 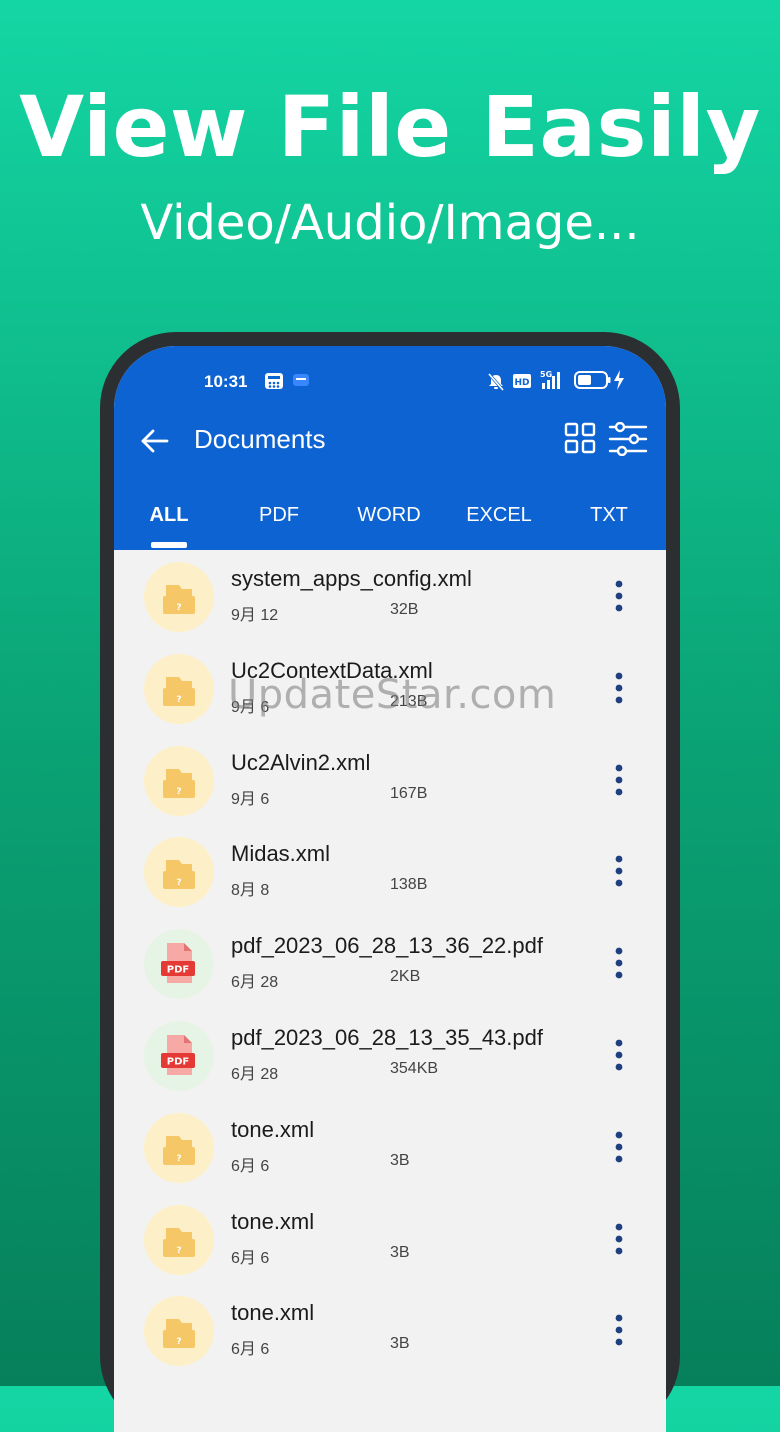 I want to click on battery-icon, so click(x=592, y=380).